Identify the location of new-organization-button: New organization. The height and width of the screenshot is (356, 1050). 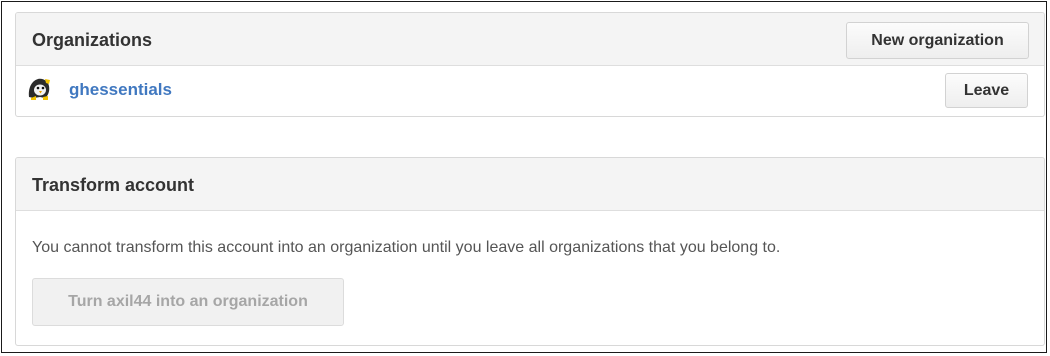
(937, 40).